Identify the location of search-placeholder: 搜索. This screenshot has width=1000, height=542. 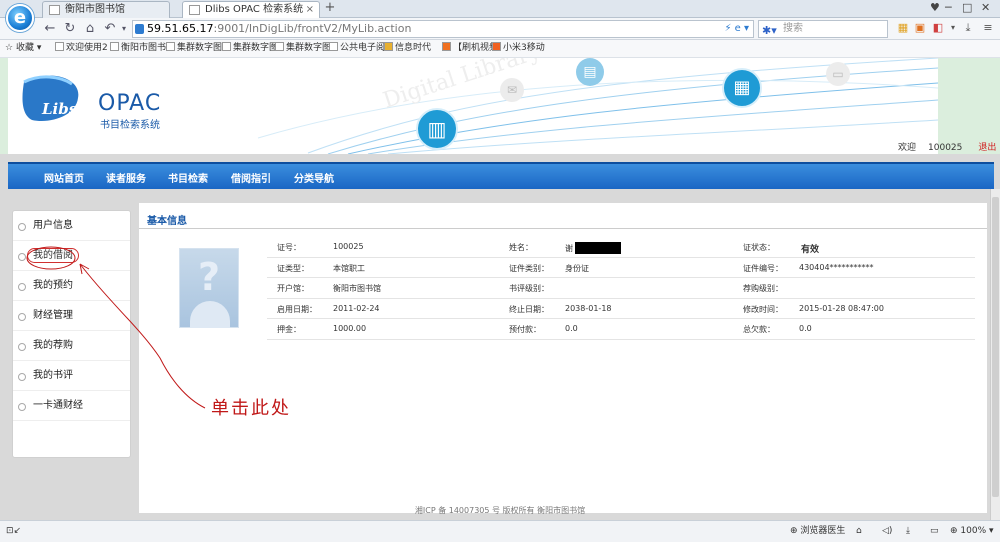
(793, 28).